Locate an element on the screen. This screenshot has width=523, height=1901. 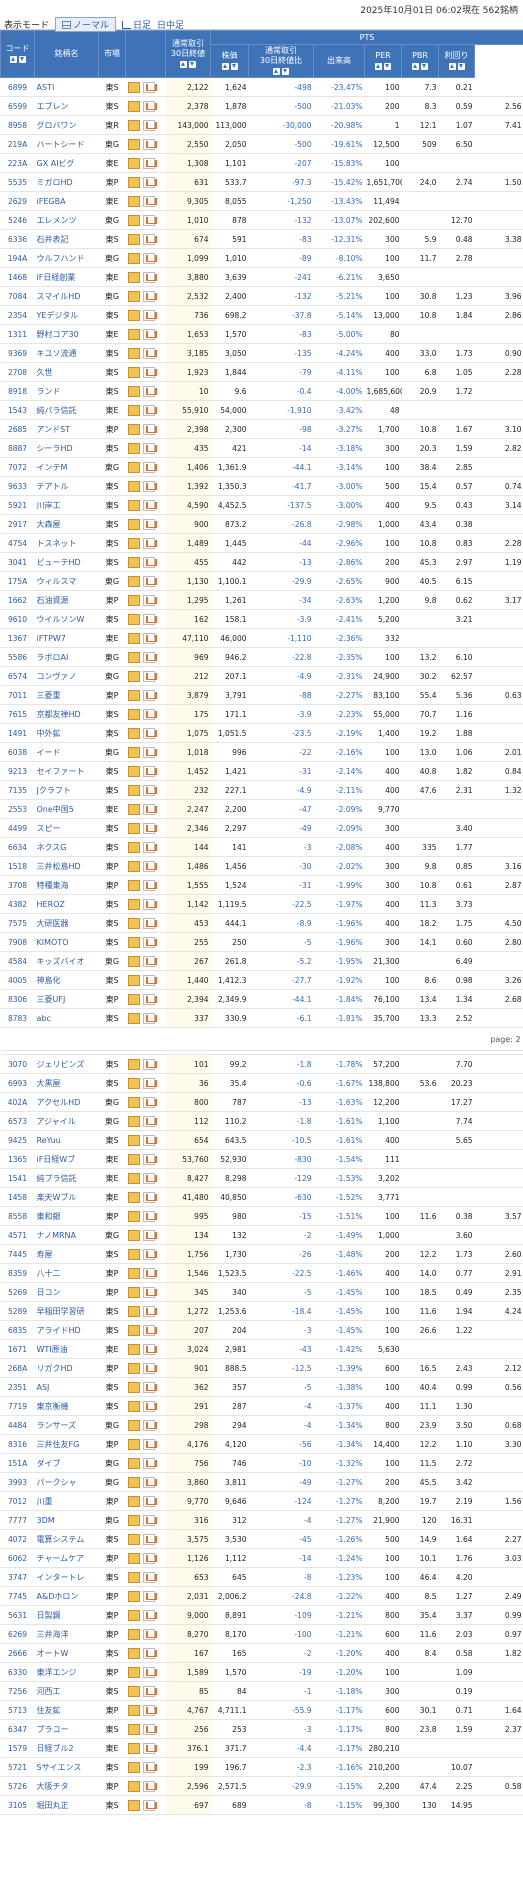
cell-code: 6347 is located at coordinates (17, 1729).